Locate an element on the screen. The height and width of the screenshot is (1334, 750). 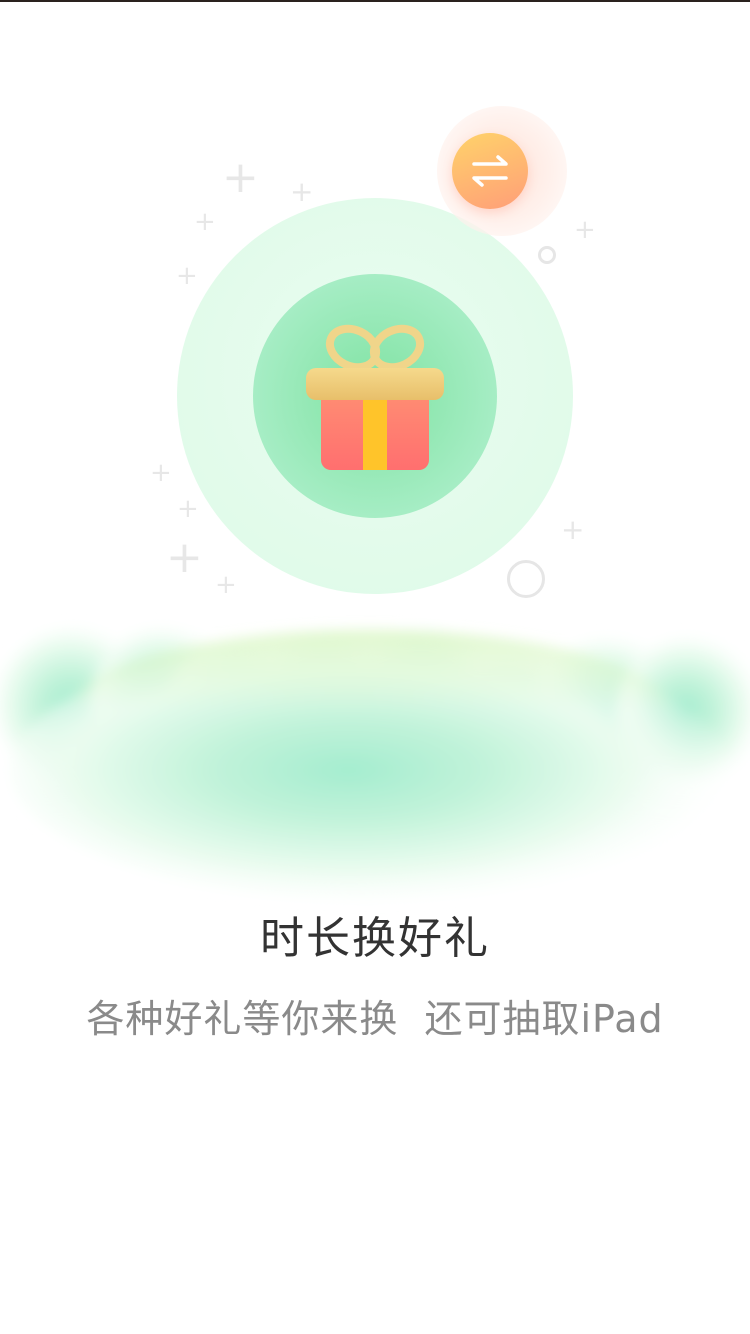
promo-title: 时长换好礼 is located at coordinates (375, 938).